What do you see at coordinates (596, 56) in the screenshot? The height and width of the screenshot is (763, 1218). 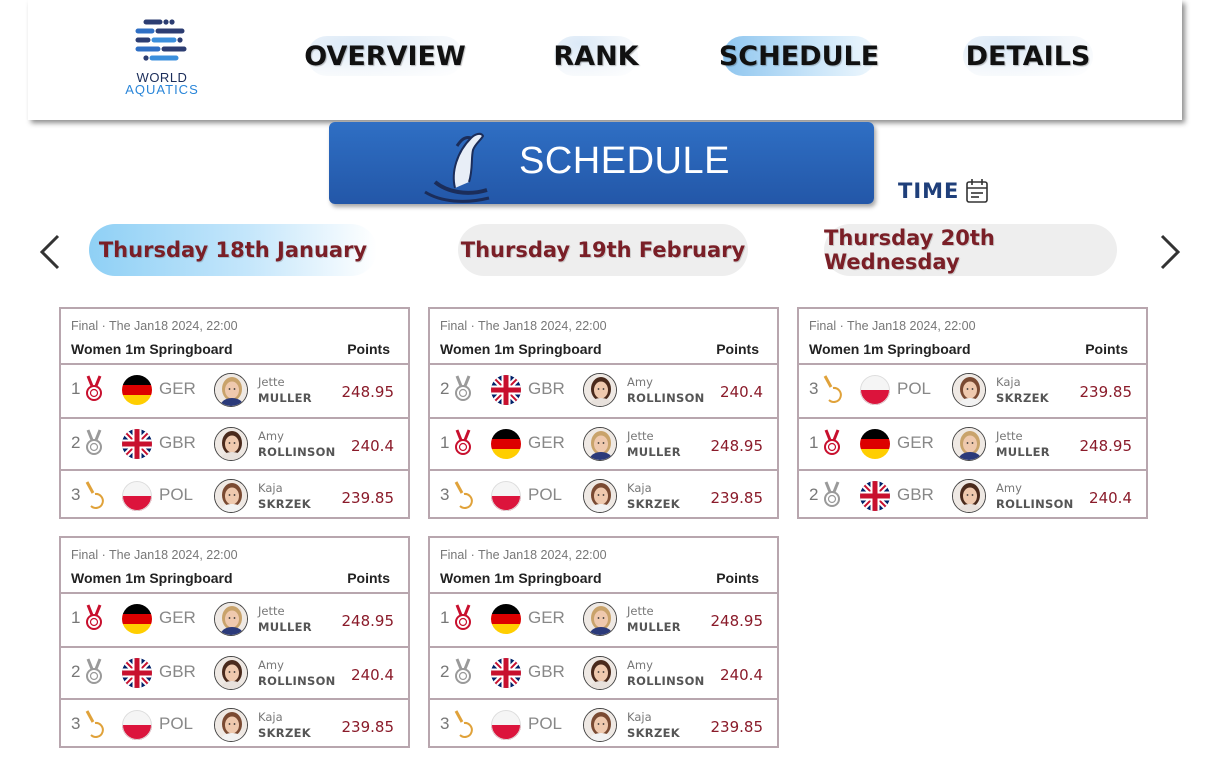 I see `nav-rank: RANK` at bounding box center [596, 56].